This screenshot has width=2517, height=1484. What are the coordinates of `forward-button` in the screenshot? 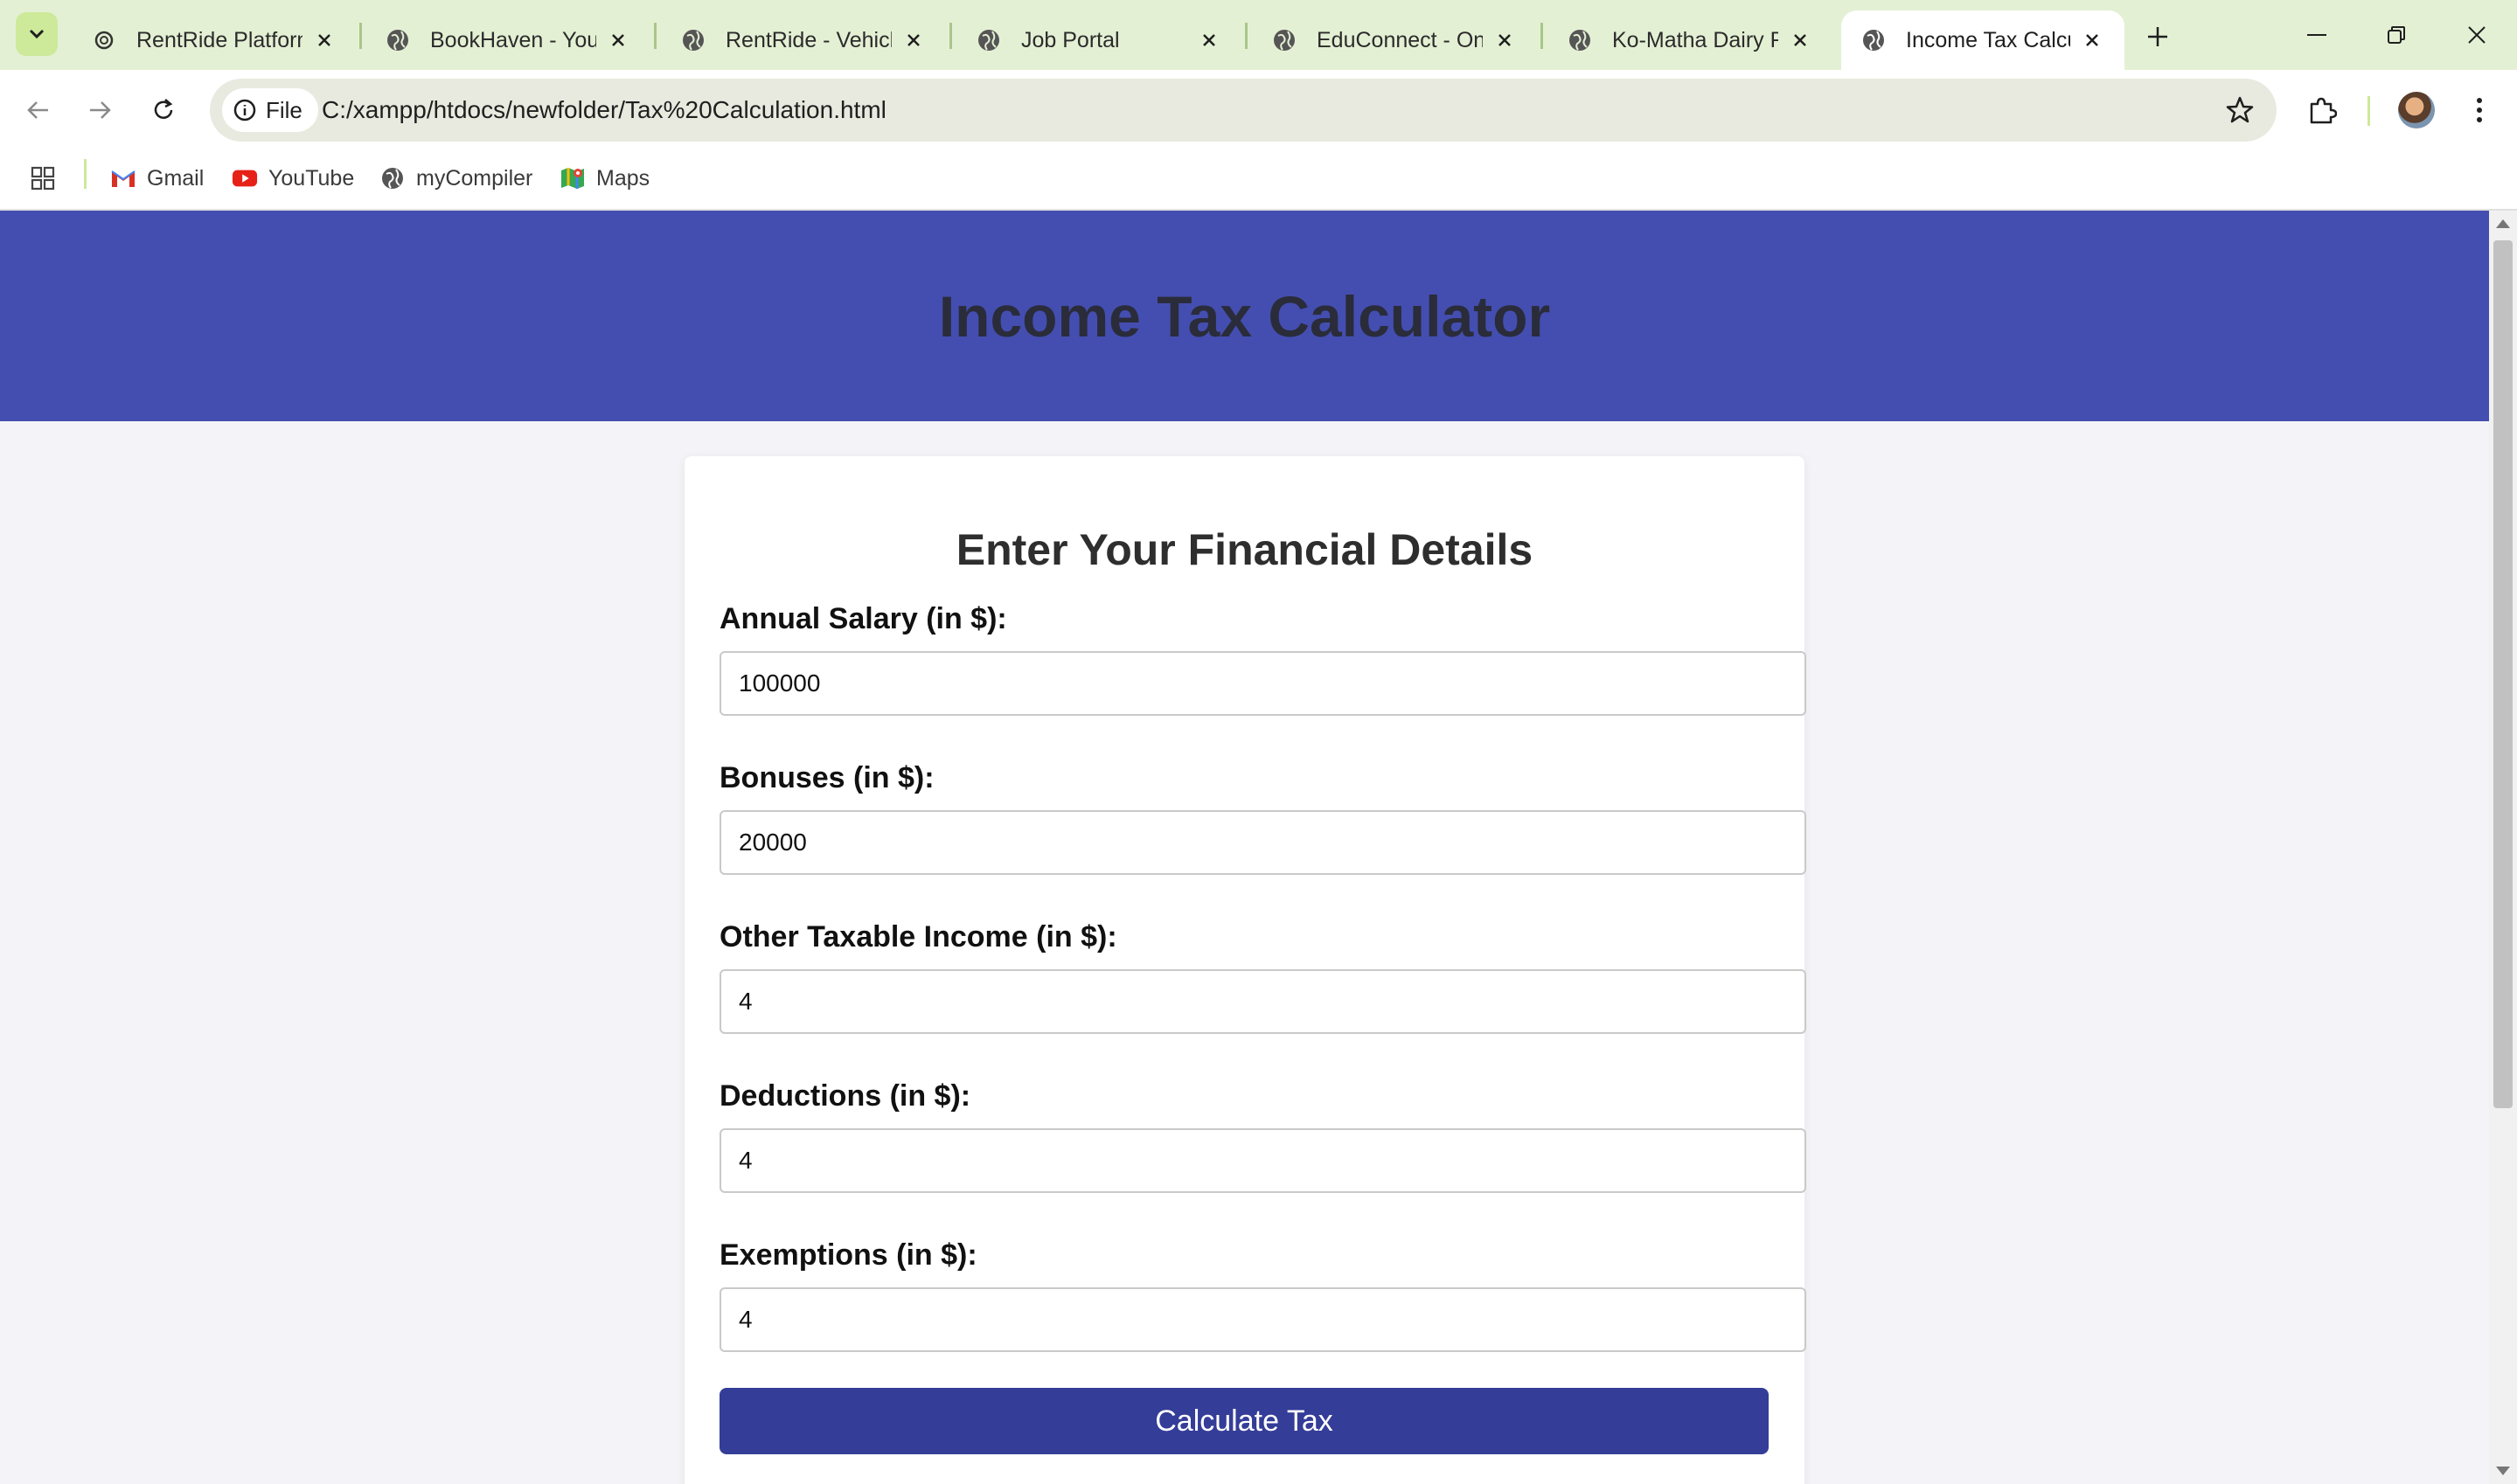 It's located at (100, 110).